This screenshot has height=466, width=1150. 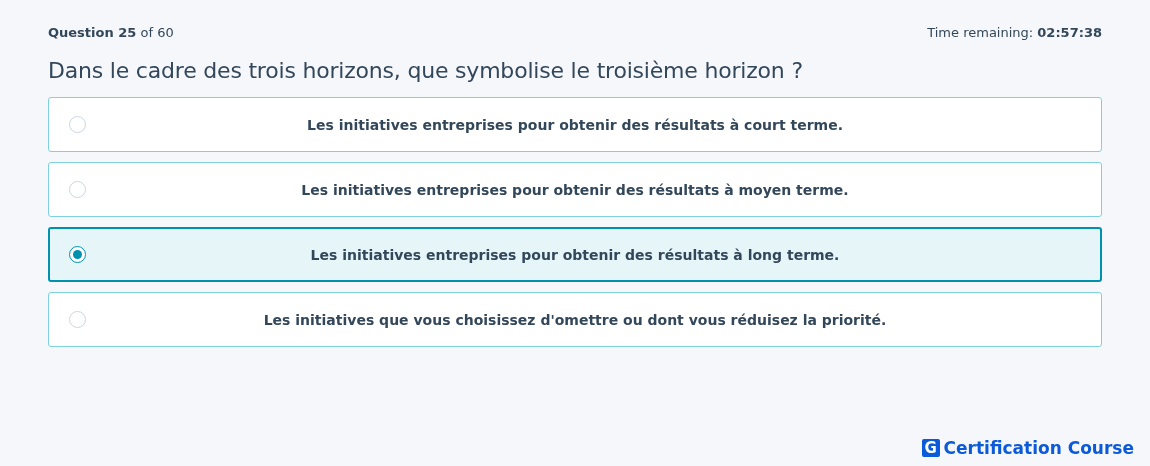 What do you see at coordinates (77, 254) in the screenshot?
I see `radio-button` at bounding box center [77, 254].